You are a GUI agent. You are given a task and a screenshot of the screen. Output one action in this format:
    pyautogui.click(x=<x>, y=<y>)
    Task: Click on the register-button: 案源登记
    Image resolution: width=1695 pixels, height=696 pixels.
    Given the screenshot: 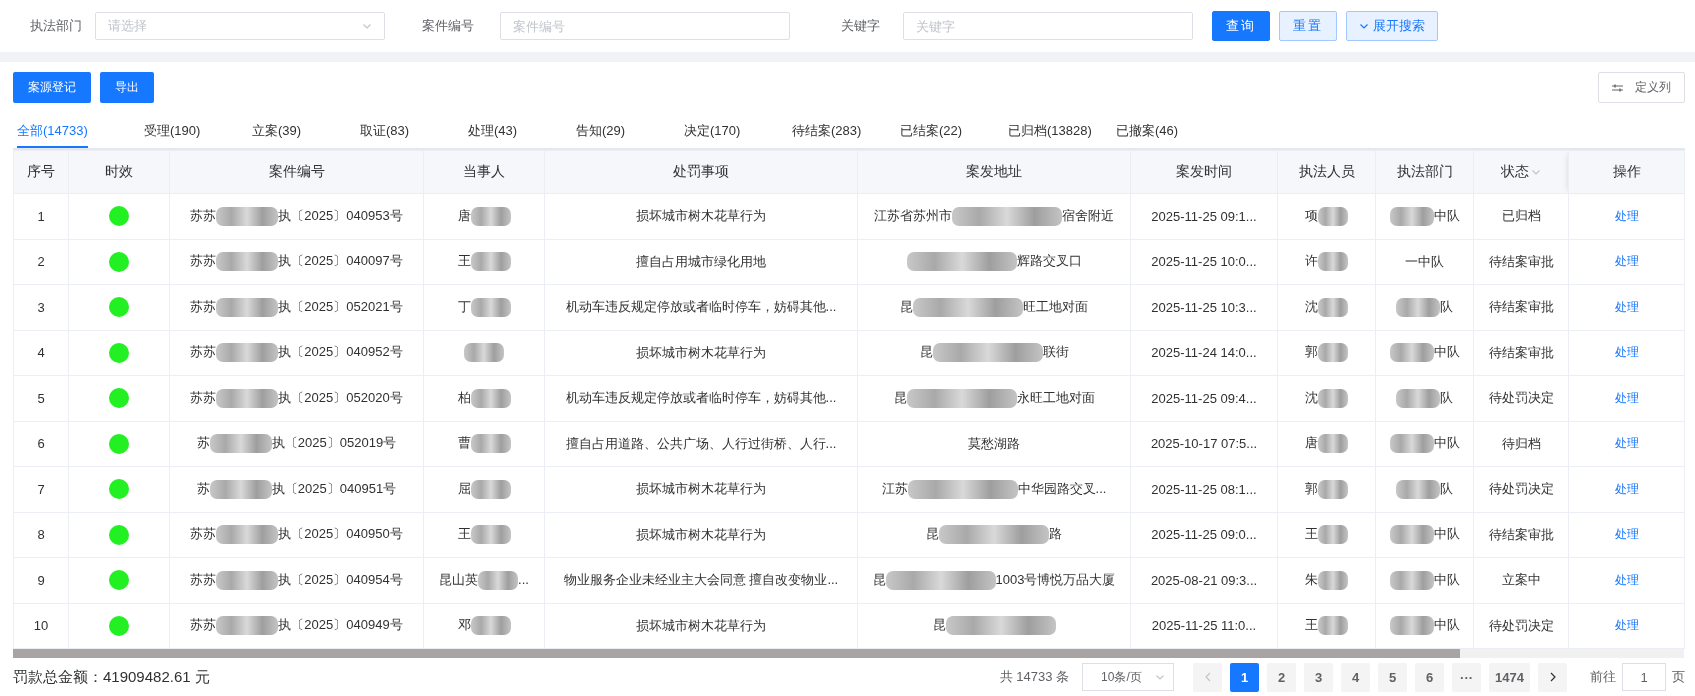 What is the action you would take?
    pyautogui.click(x=52, y=87)
    